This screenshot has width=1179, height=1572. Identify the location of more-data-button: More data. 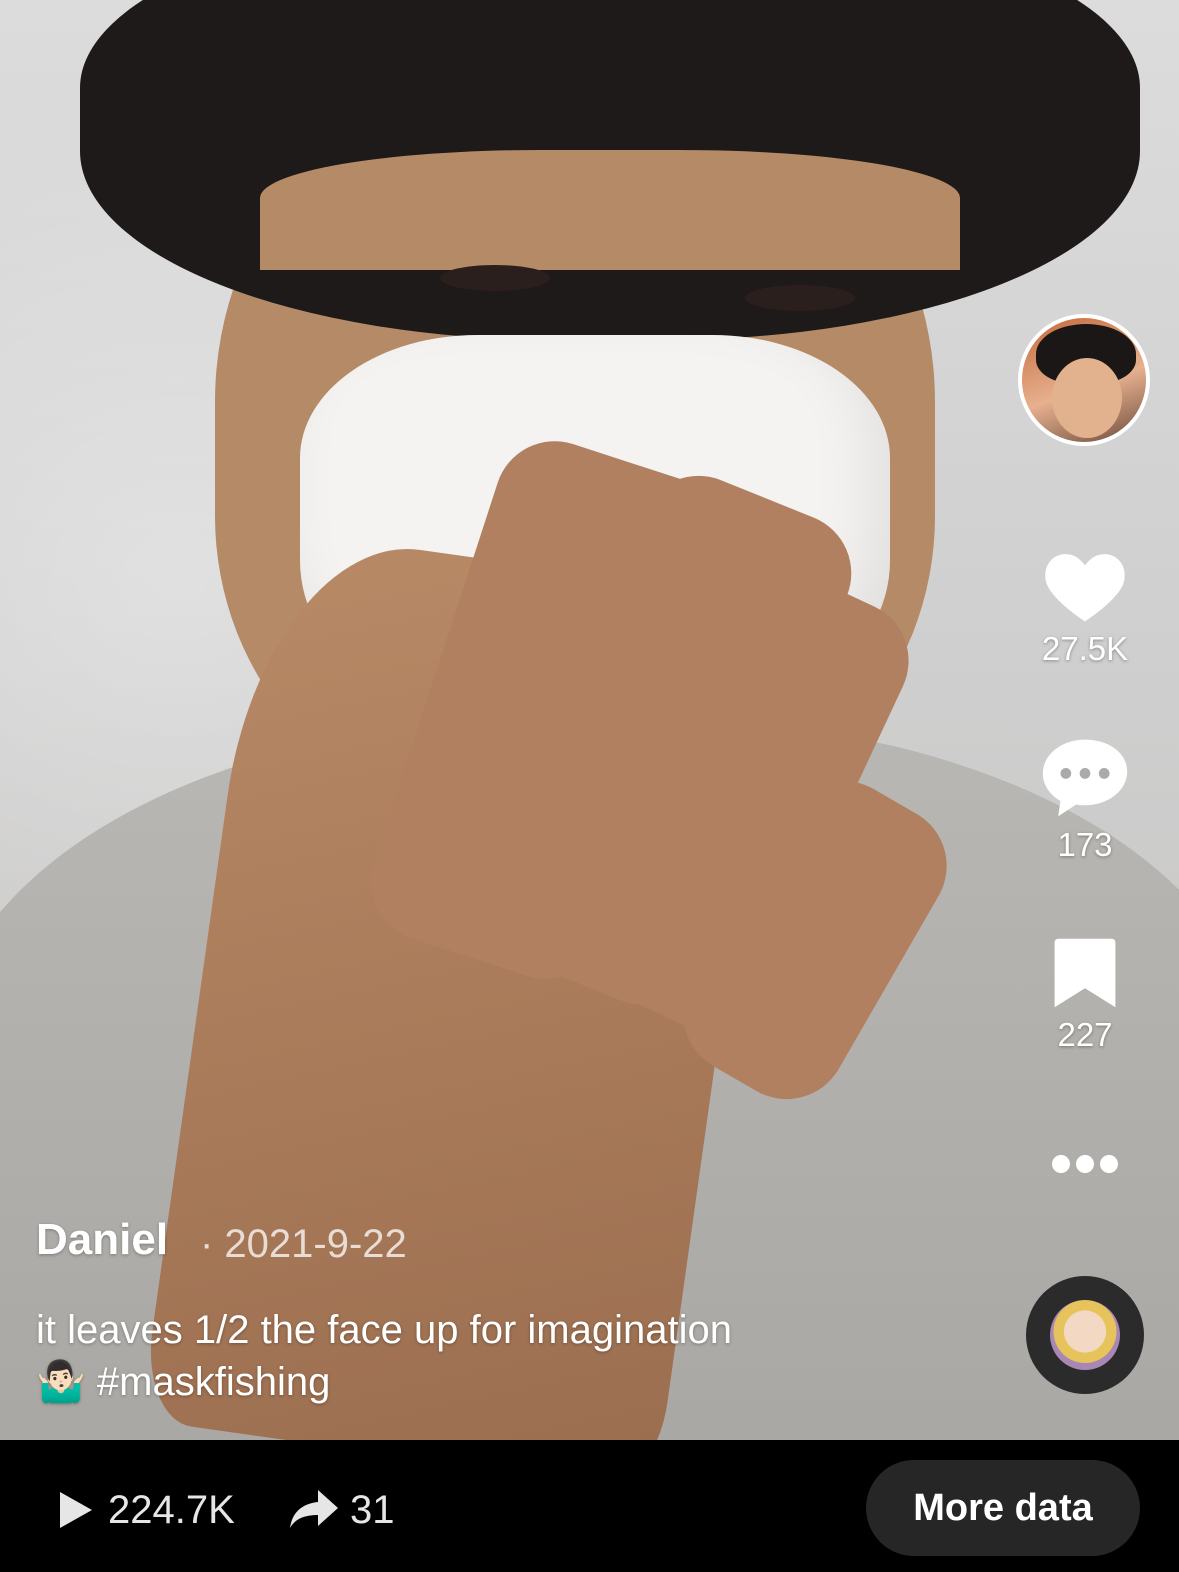
(1003, 1508).